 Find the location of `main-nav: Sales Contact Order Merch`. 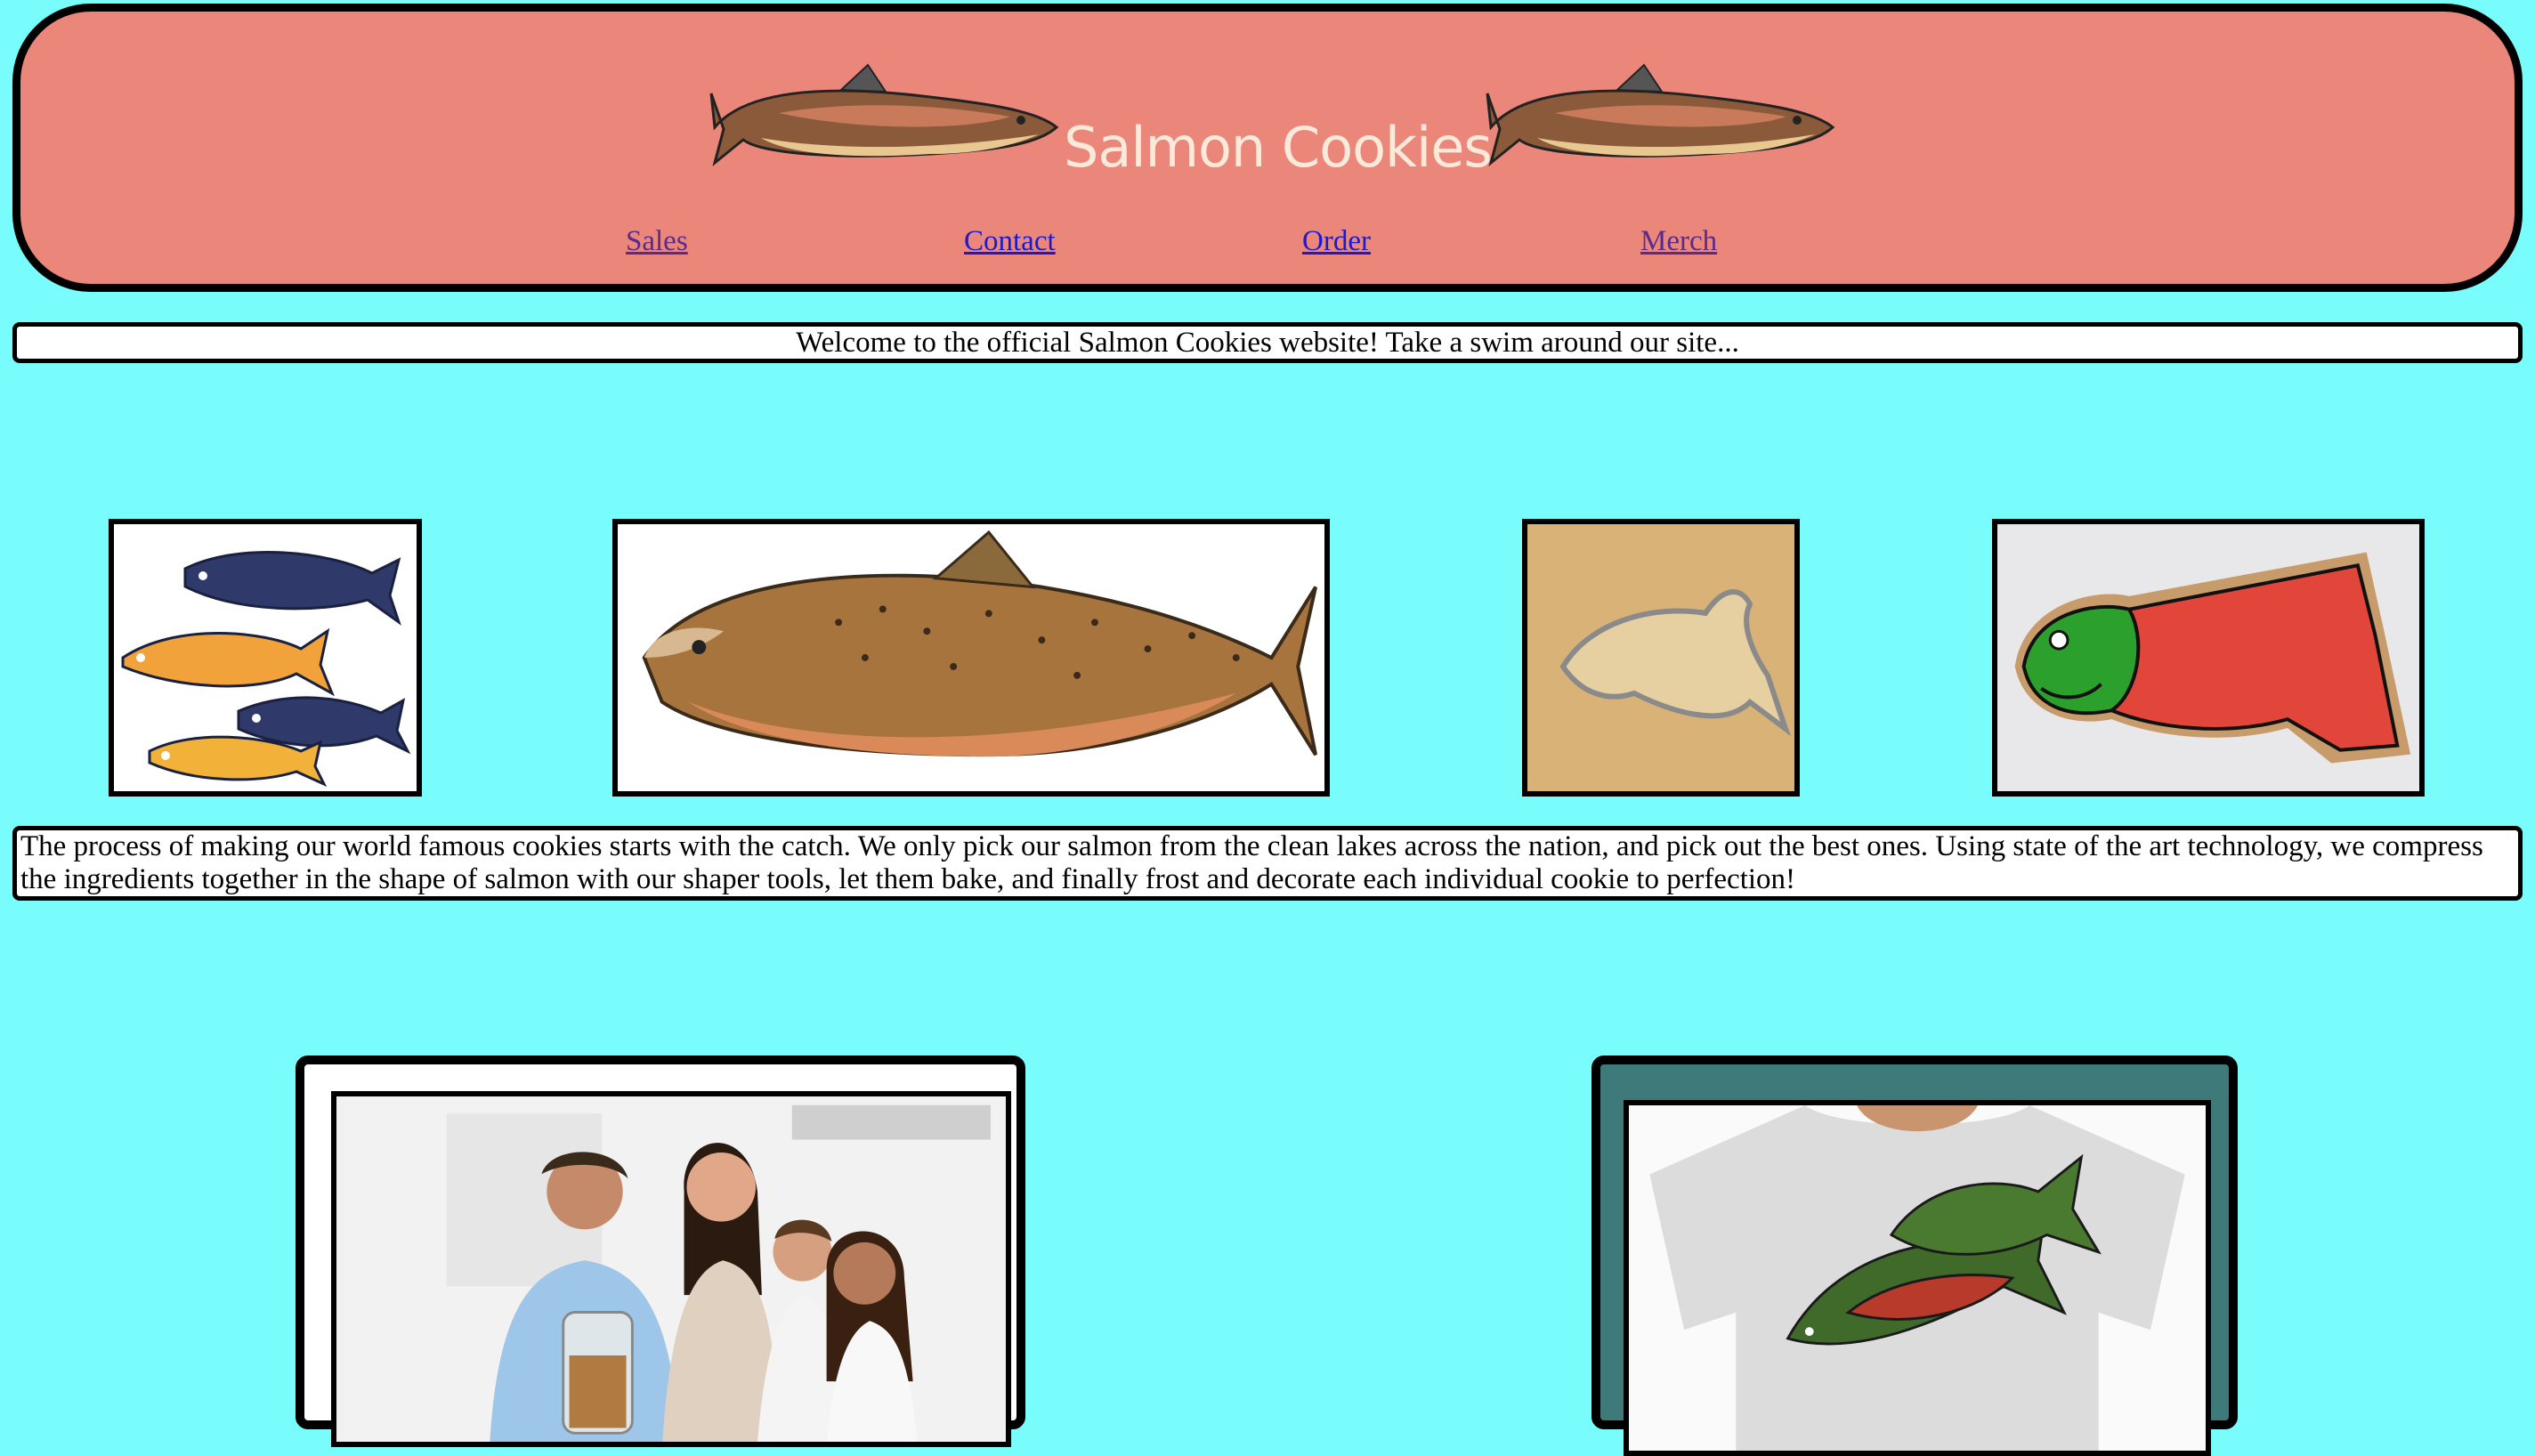

main-nav: Sales Contact Order Merch is located at coordinates (1267, 247).